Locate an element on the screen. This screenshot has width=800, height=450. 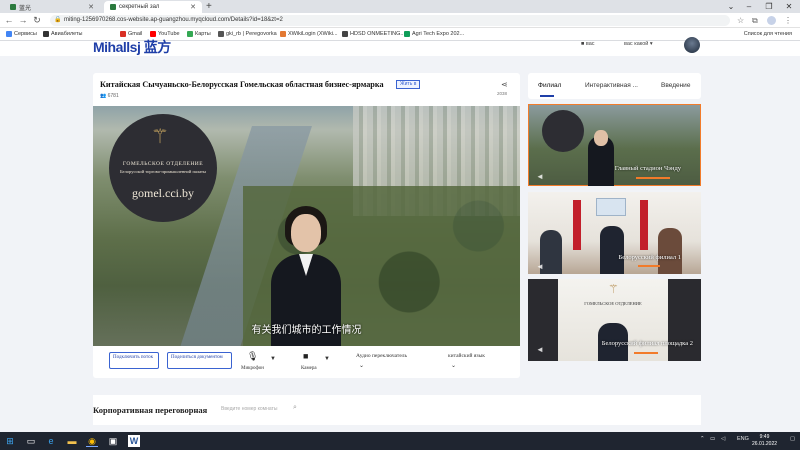
site-logo: Mihallsj 蓝方 is located at coordinates (132, 47).